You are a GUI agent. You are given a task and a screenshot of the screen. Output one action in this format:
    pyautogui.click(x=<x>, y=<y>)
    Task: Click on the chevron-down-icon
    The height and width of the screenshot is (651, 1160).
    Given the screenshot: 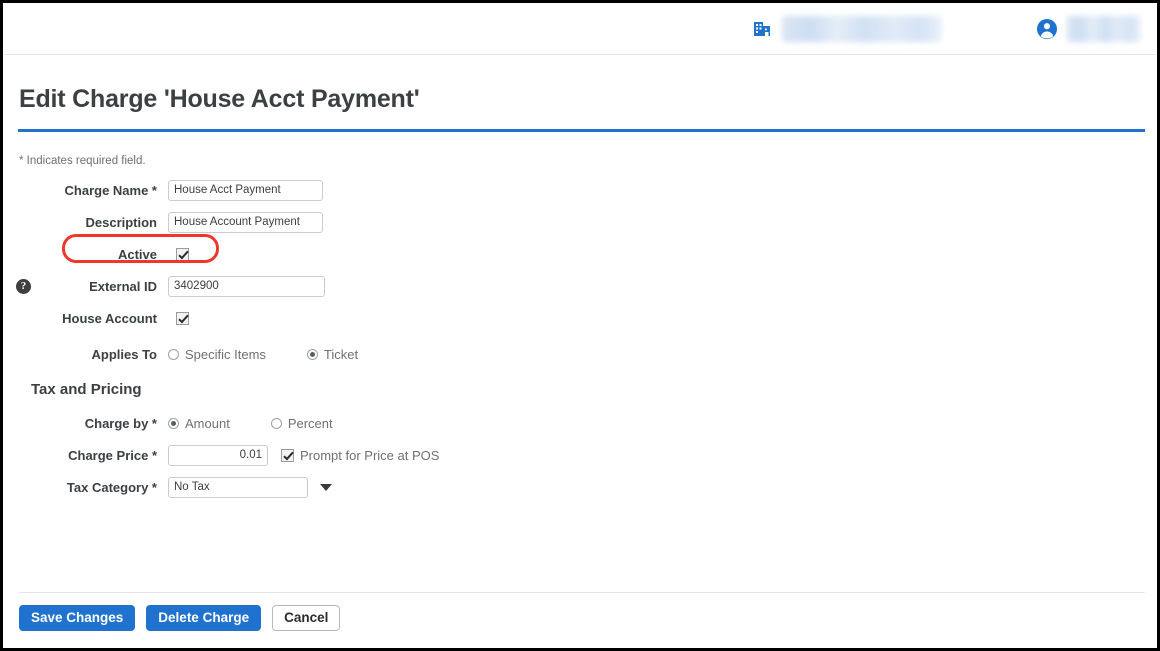 What is the action you would take?
    pyautogui.click(x=326, y=487)
    